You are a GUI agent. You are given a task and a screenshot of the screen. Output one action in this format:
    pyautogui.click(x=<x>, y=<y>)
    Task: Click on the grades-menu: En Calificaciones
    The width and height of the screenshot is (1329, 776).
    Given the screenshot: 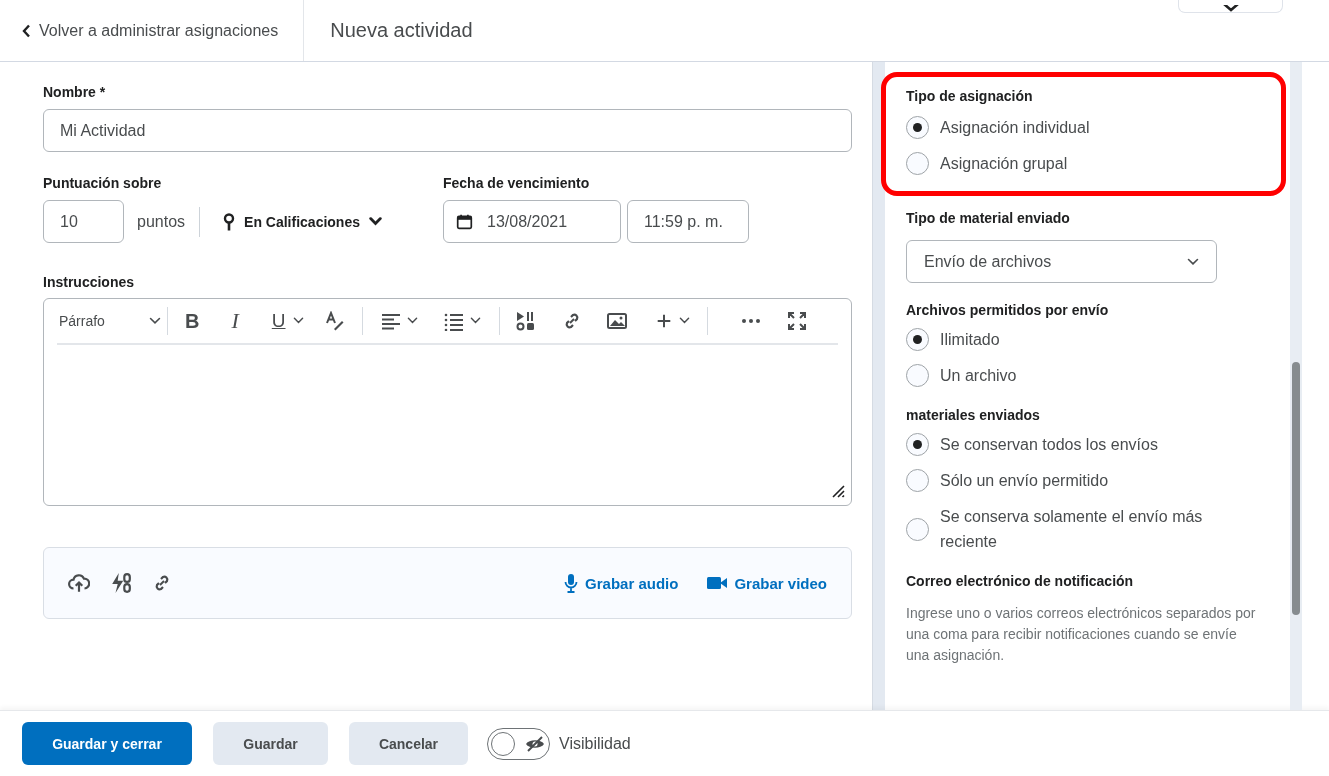 What is the action you would take?
    pyautogui.click(x=302, y=221)
    